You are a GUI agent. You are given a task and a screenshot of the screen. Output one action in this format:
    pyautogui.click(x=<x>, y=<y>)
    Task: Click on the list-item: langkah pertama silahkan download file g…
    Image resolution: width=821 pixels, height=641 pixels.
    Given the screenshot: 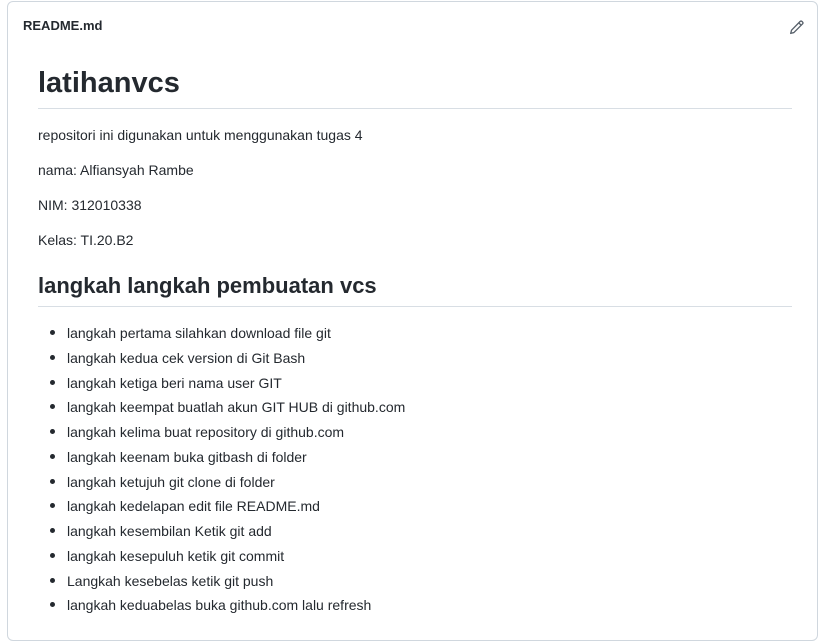 What is the action you would take?
    pyautogui.click(x=421, y=333)
    